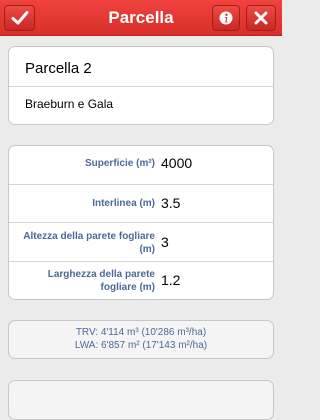 The height and width of the screenshot is (420, 320). What do you see at coordinates (141, 66) in the screenshot?
I see `parcel-name-row: Parcella 2` at bounding box center [141, 66].